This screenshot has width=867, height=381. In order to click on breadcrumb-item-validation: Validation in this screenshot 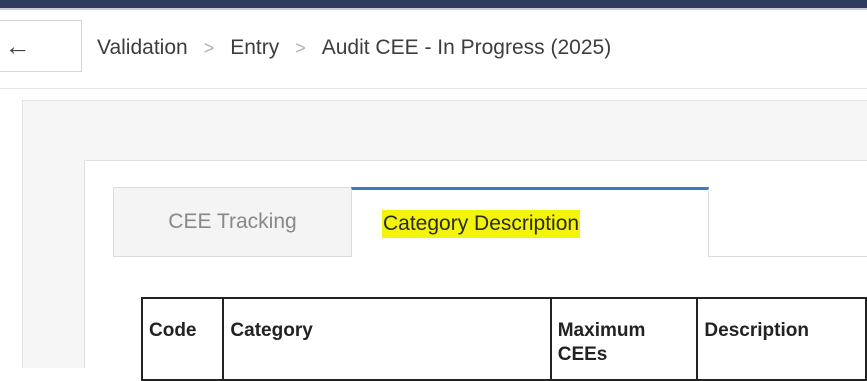, I will do `click(142, 48)`.